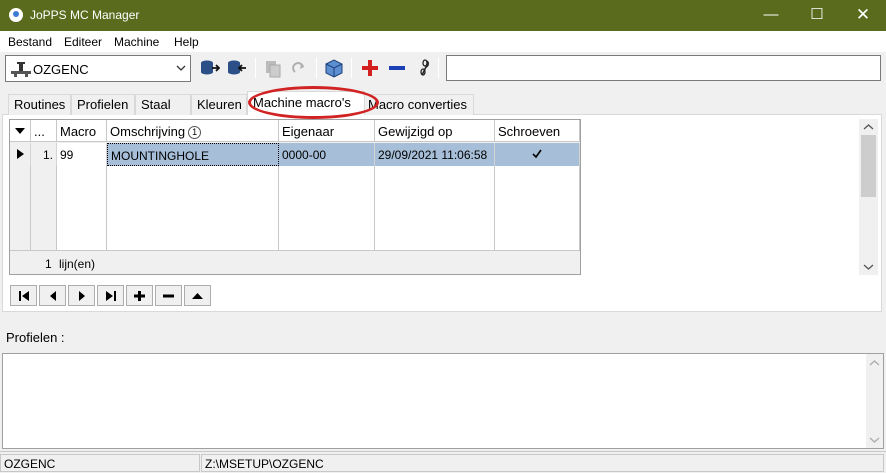  What do you see at coordinates (720, 197) in the screenshot?
I see `grid-empty-area` at bounding box center [720, 197].